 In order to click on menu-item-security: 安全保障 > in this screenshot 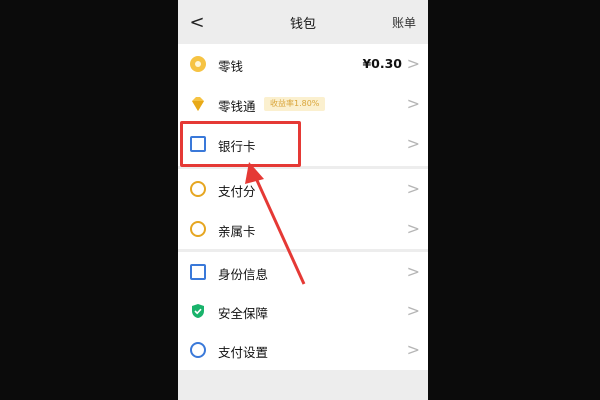, I will do `click(303, 311)`.